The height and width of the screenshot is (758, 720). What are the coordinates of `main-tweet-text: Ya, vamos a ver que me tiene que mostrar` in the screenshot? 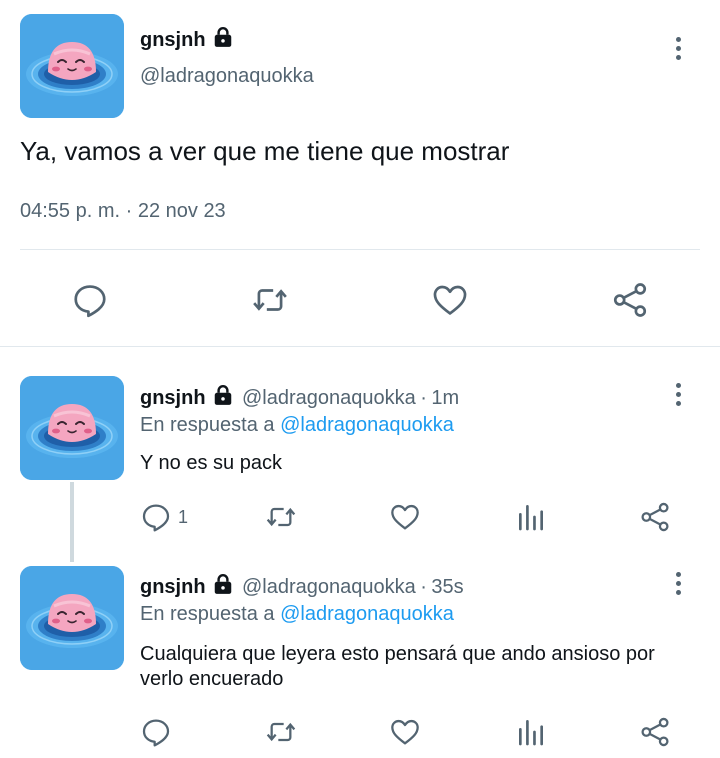 It's located at (265, 151).